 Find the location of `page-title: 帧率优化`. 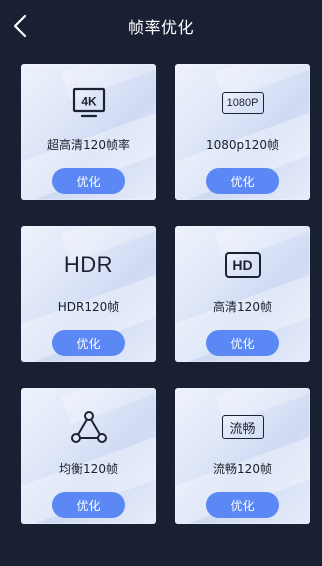

page-title: 帧率优化 is located at coordinates (160, 27).